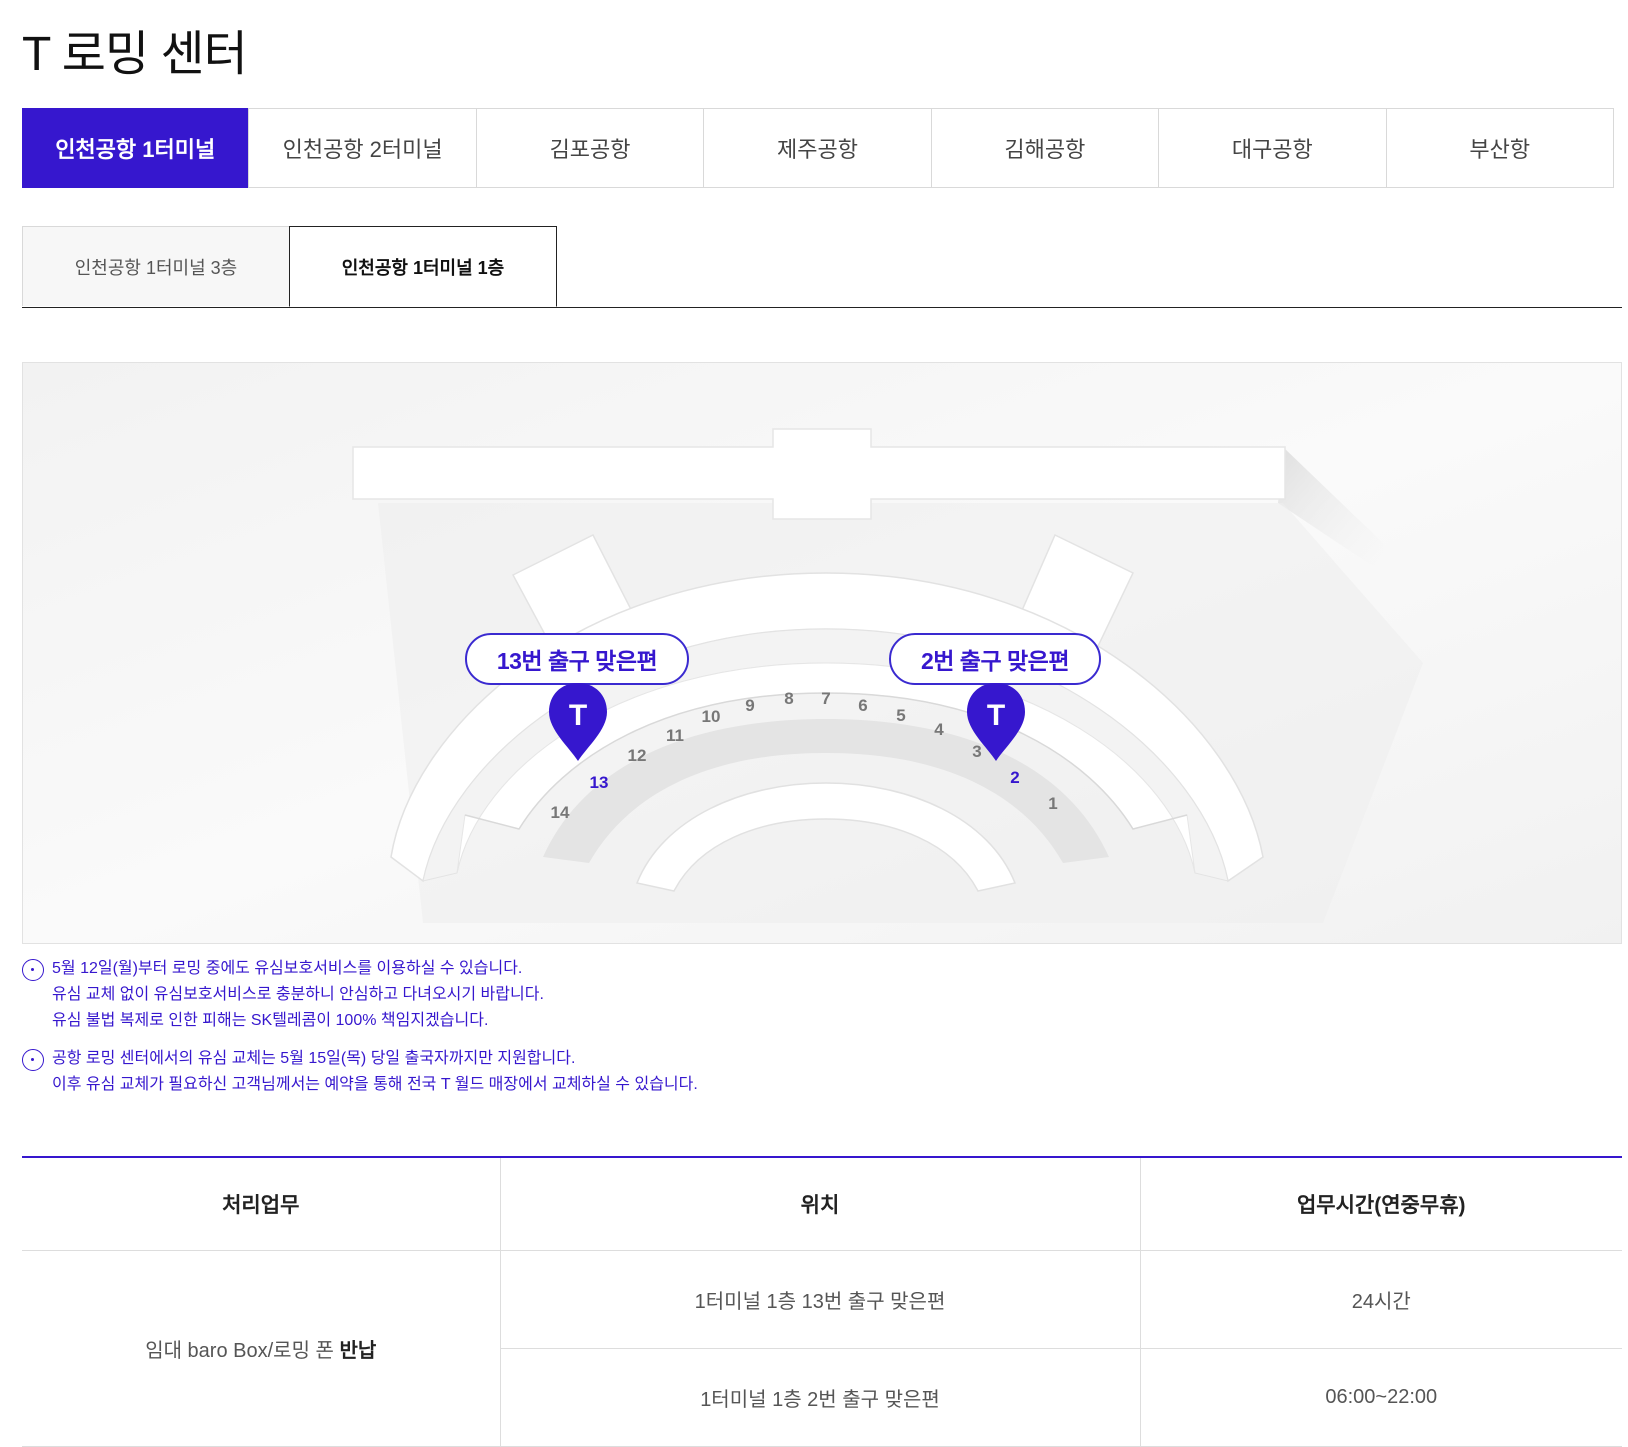 The image size is (1628, 1447). Describe the element at coordinates (560, 812) in the screenshot. I see `gate-14: 14` at that location.